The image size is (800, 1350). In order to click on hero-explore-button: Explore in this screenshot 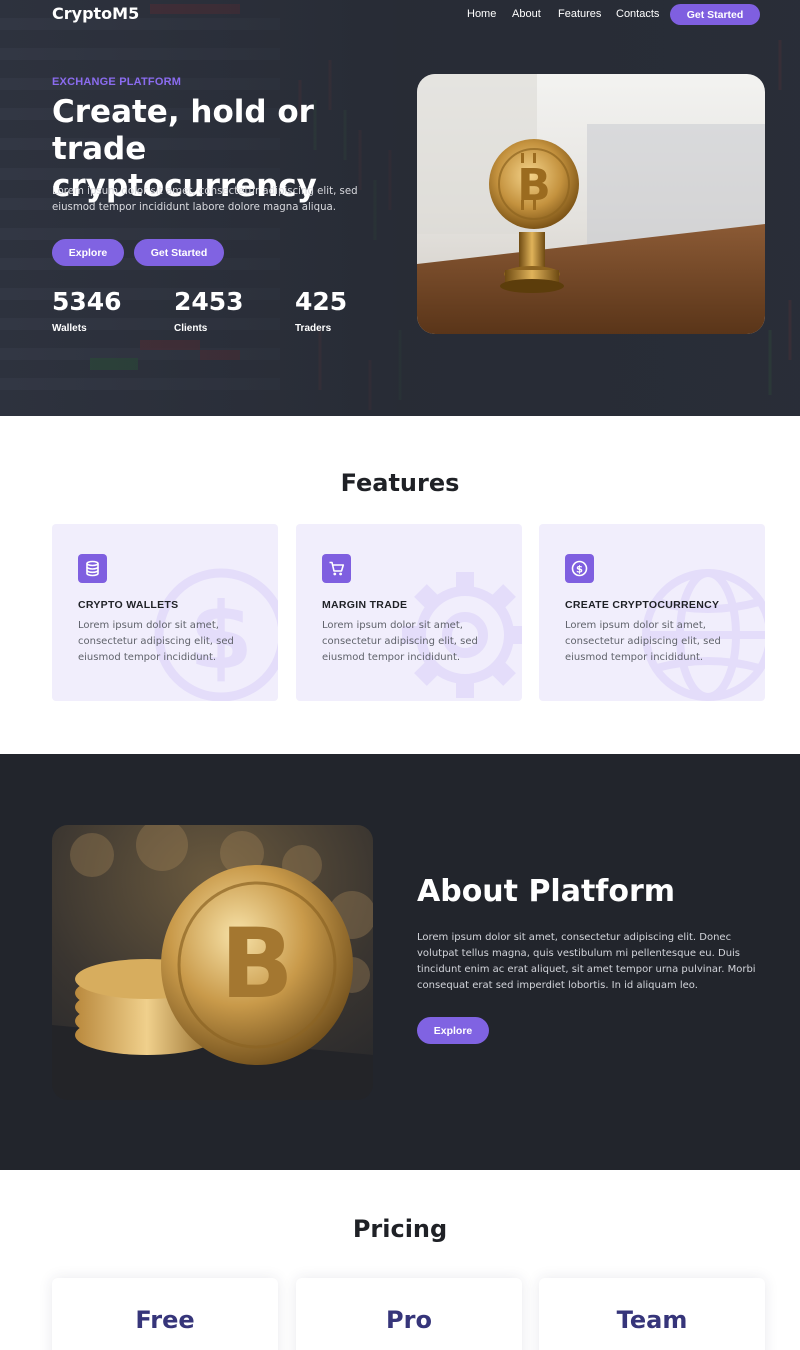, I will do `click(88, 252)`.